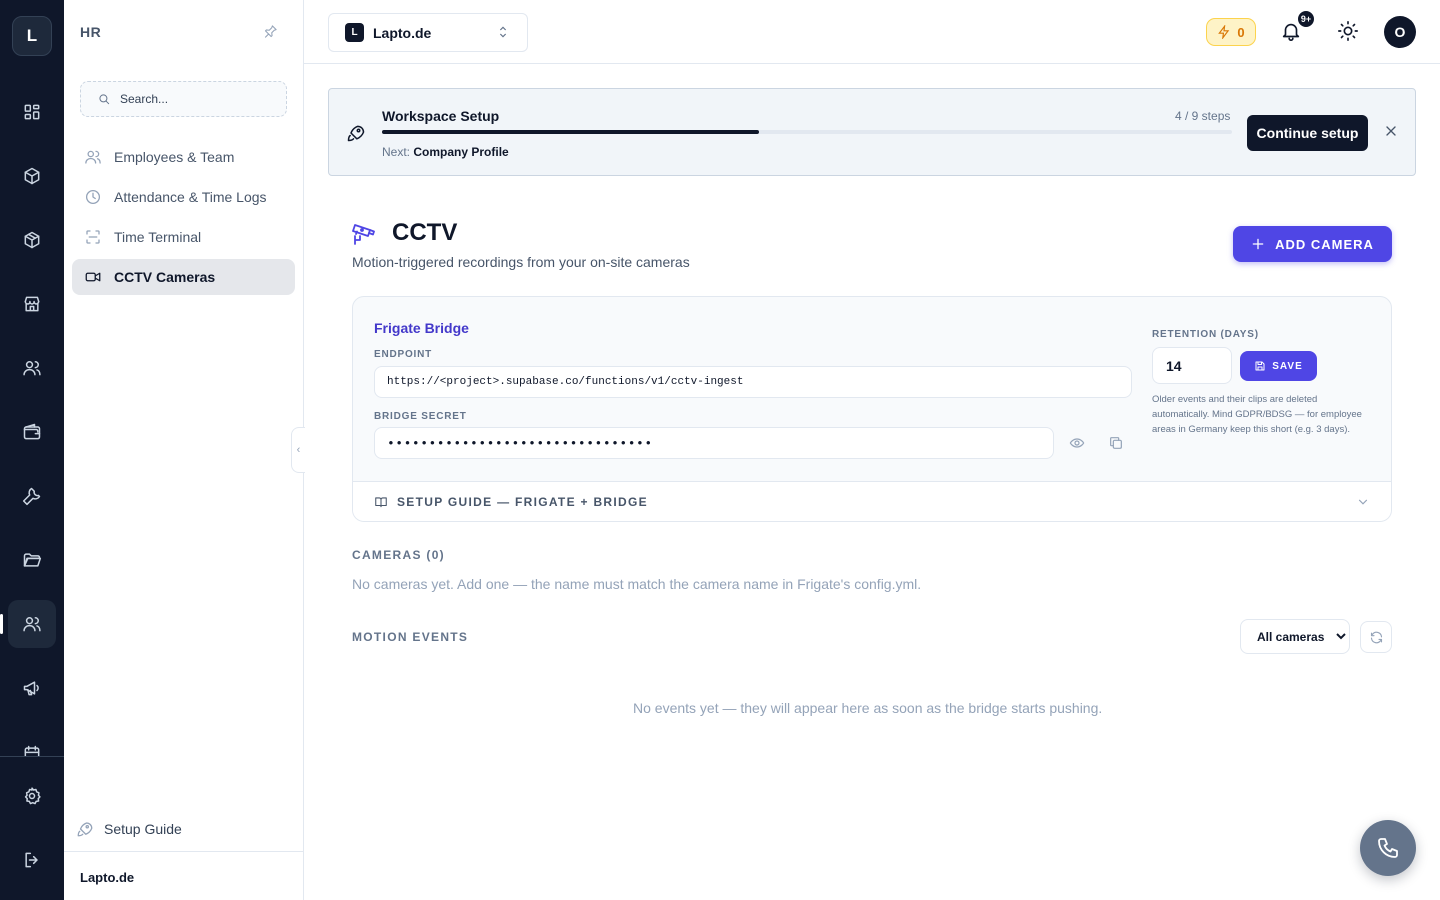 This screenshot has height=900, width=1440. What do you see at coordinates (1400, 32) in the screenshot?
I see `avatar: O` at bounding box center [1400, 32].